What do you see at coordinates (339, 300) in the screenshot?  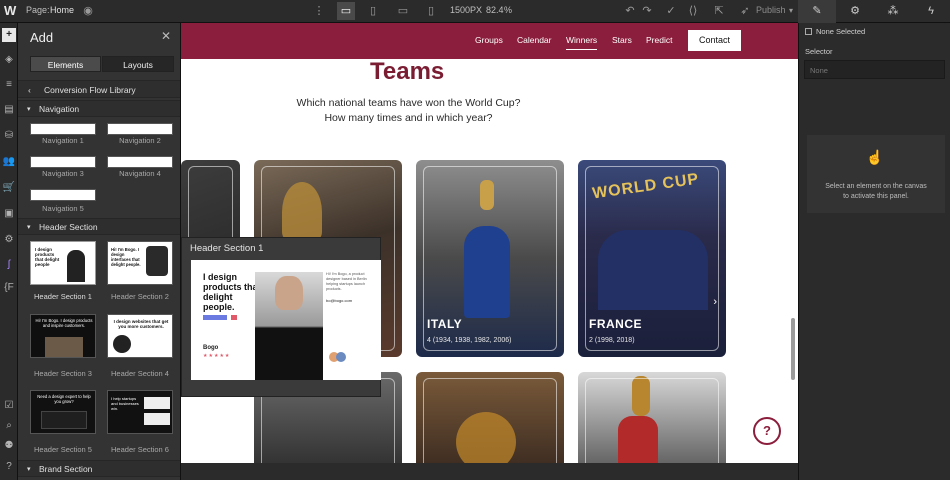 I see `preview-email: bo@bogo.com` at bounding box center [339, 300].